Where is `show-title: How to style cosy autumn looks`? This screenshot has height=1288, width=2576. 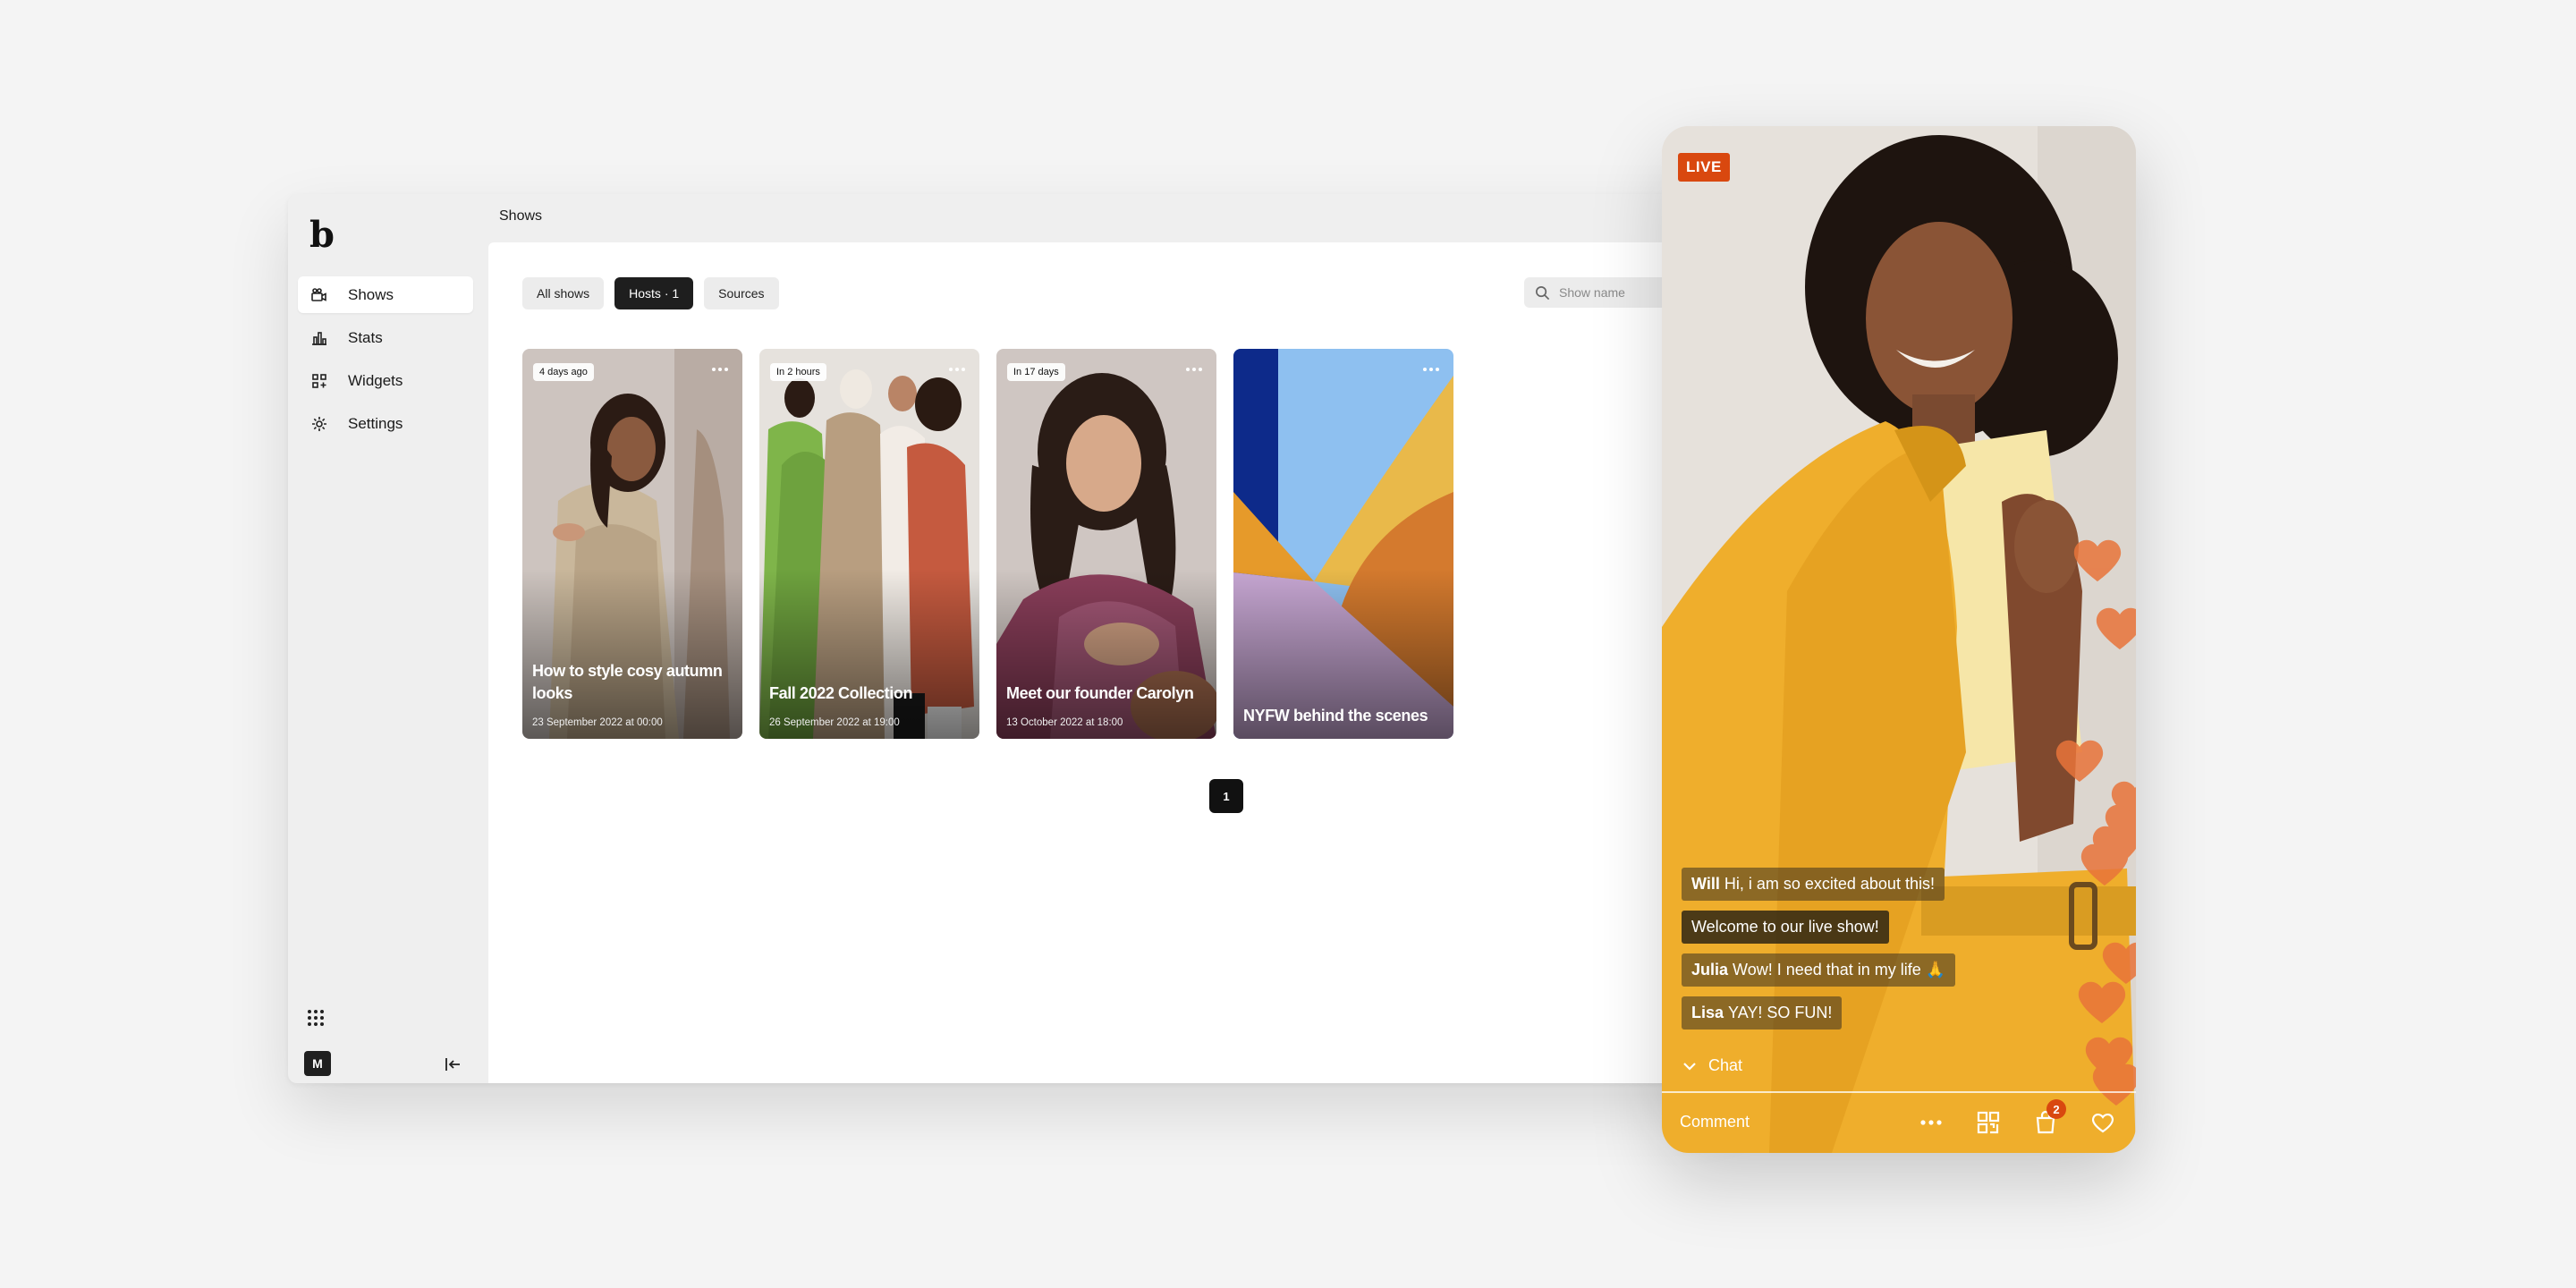 show-title: How to style cosy autumn looks is located at coordinates (627, 681).